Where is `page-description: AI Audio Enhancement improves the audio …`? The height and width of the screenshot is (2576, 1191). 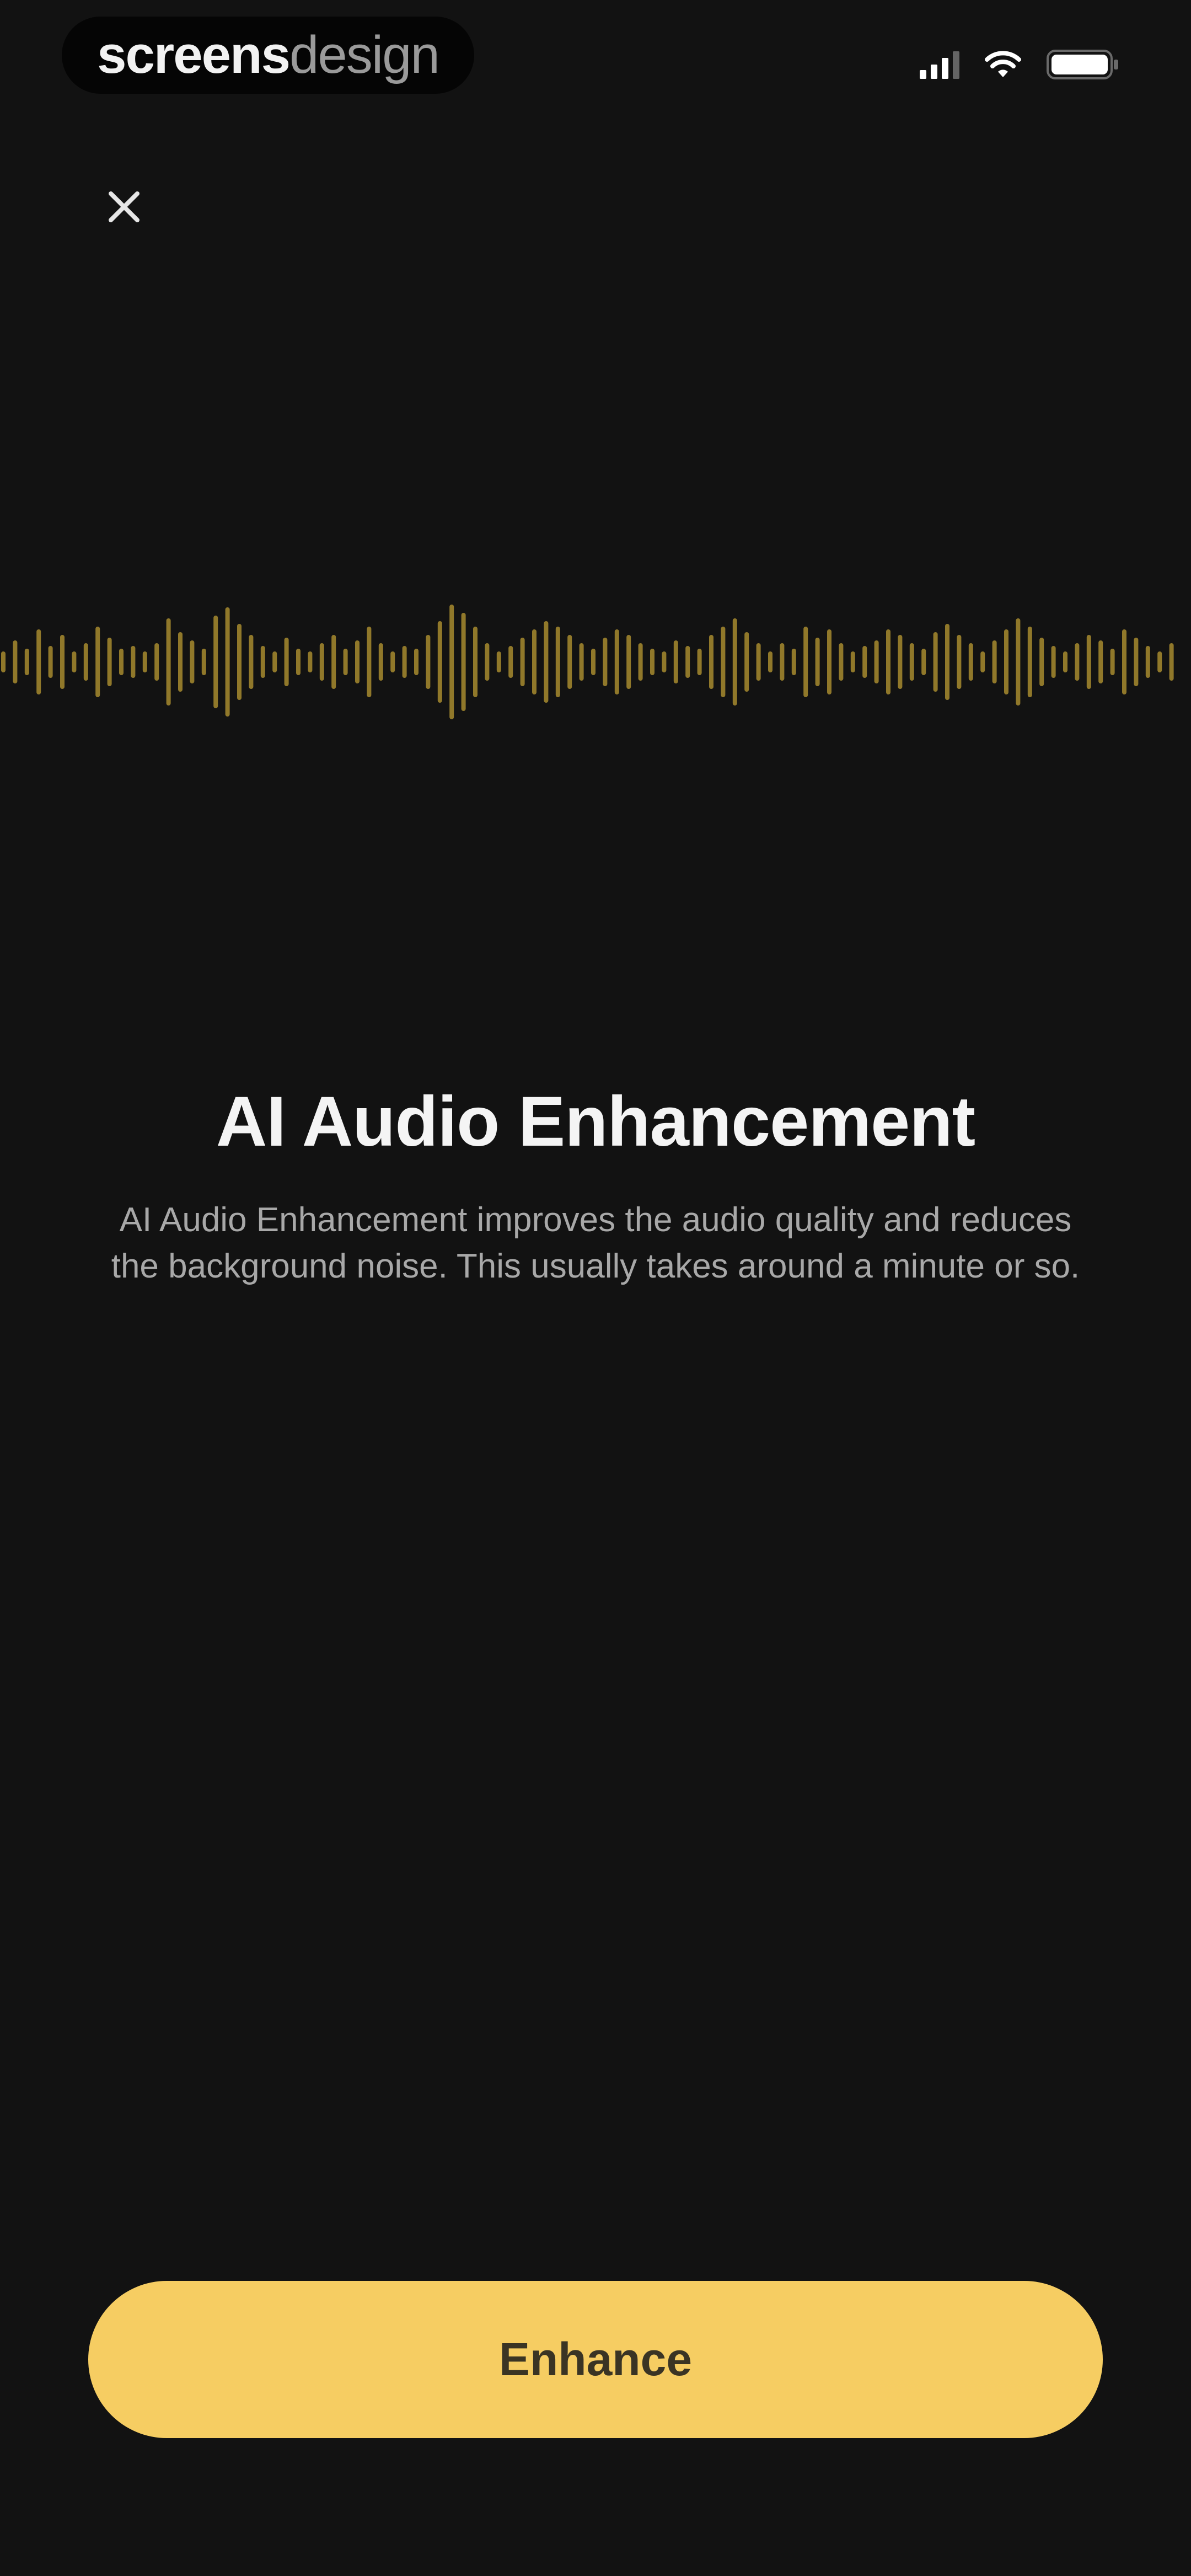
page-description: AI Audio Enhancement improves the audio … is located at coordinates (595, 1243).